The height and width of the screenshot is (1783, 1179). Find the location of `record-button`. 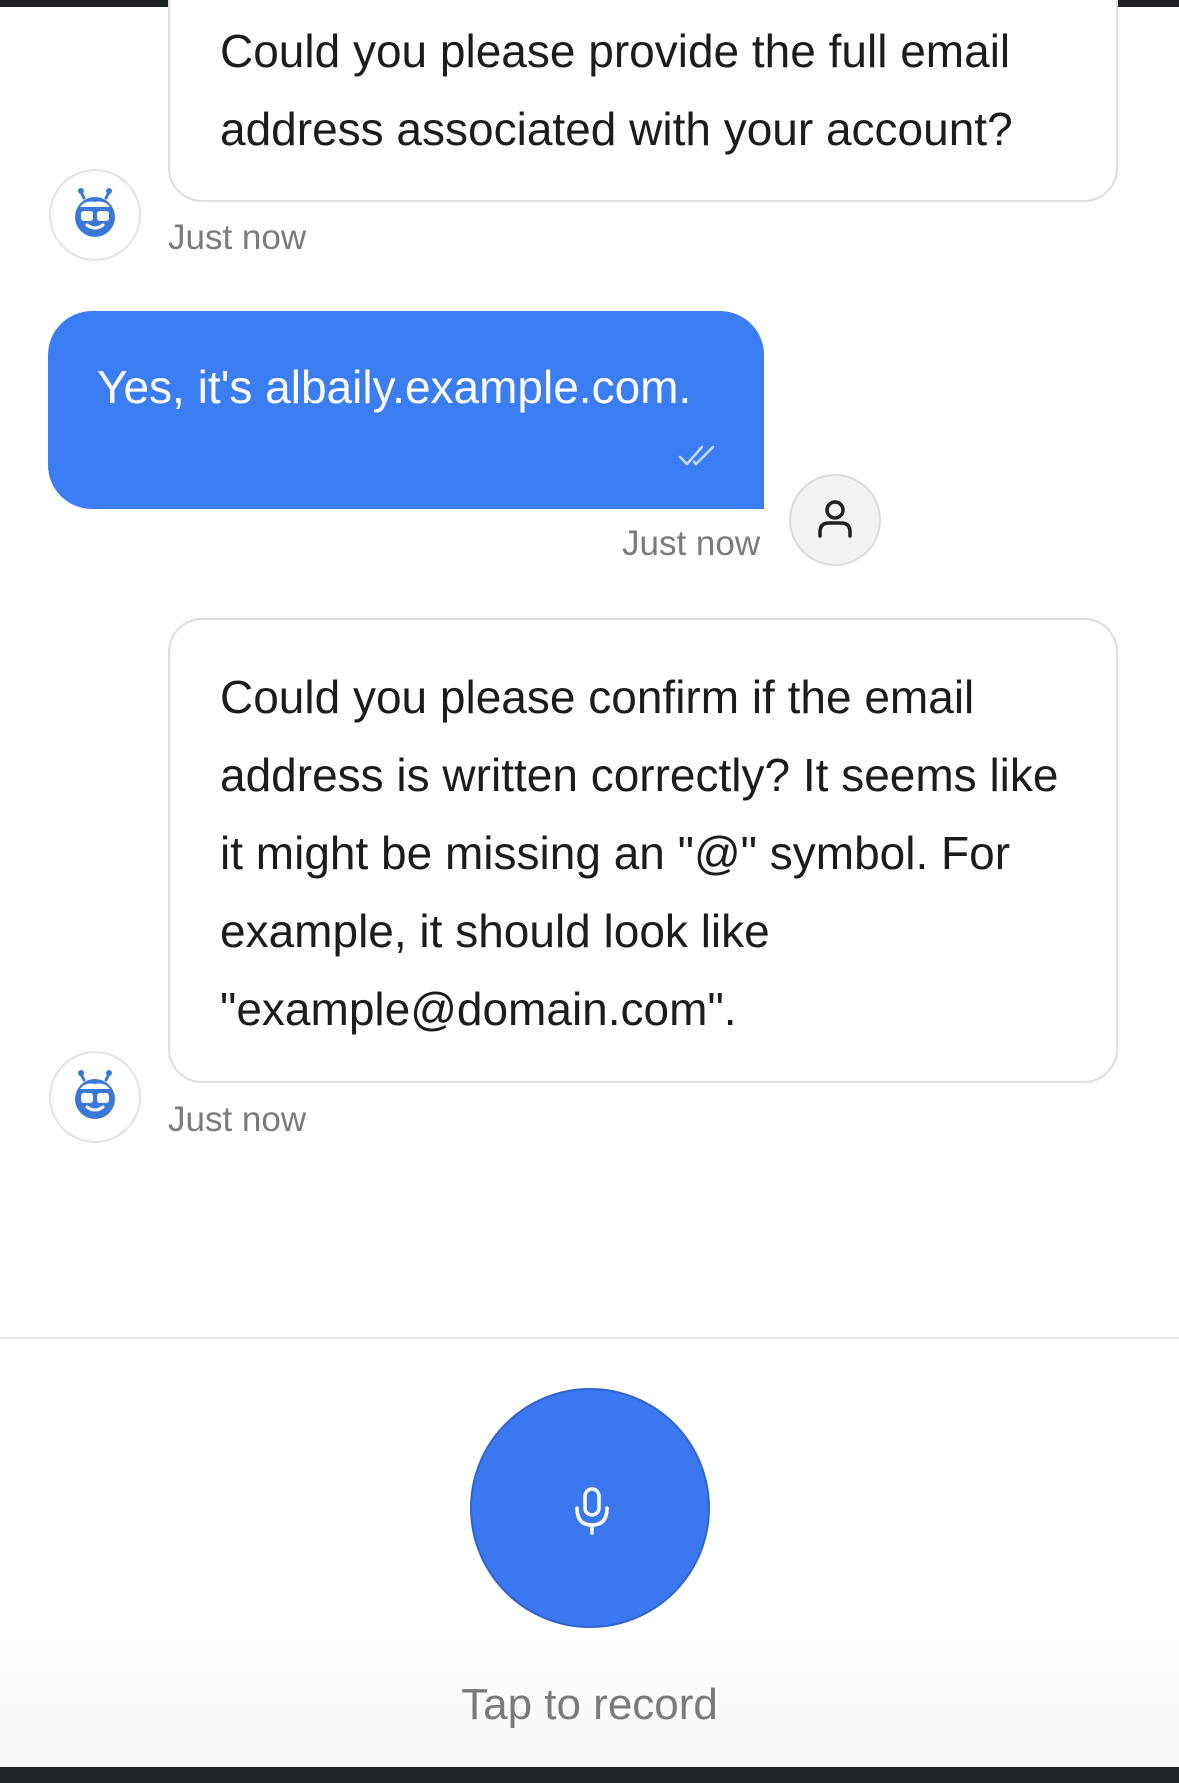

record-button is located at coordinates (590, 1508).